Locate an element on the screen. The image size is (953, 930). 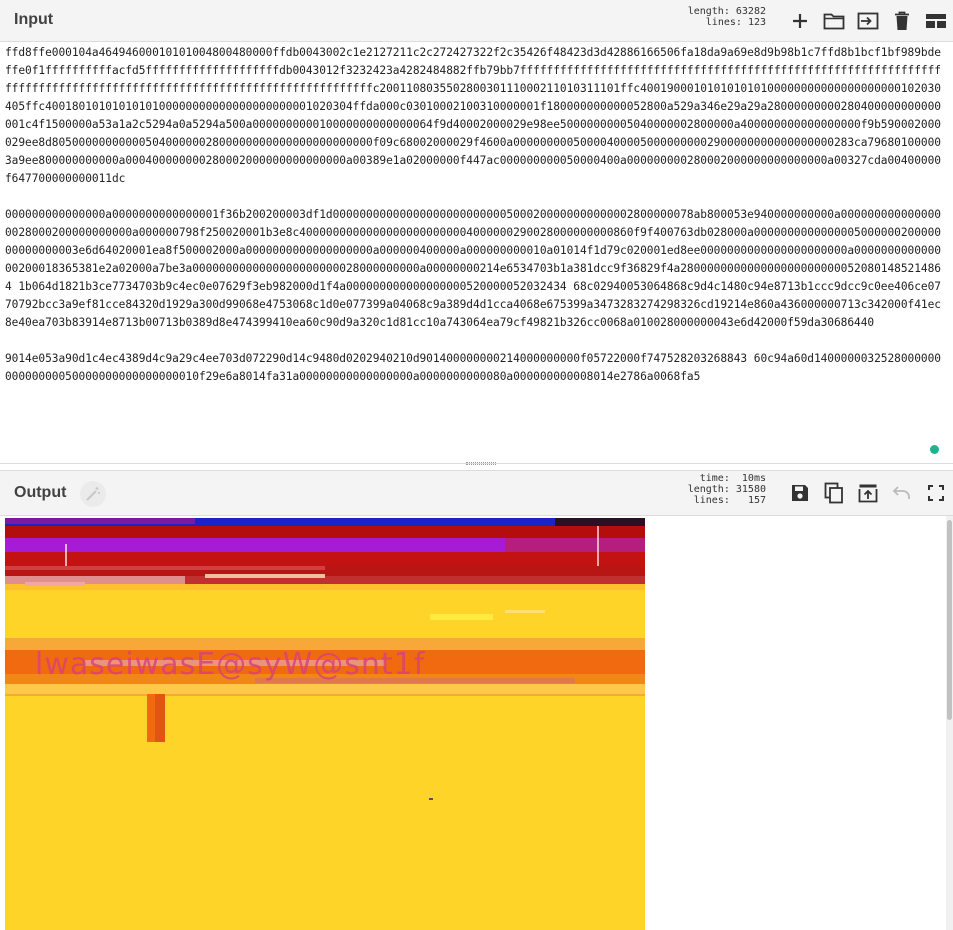
undo-icon is located at coordinates (901, 492).